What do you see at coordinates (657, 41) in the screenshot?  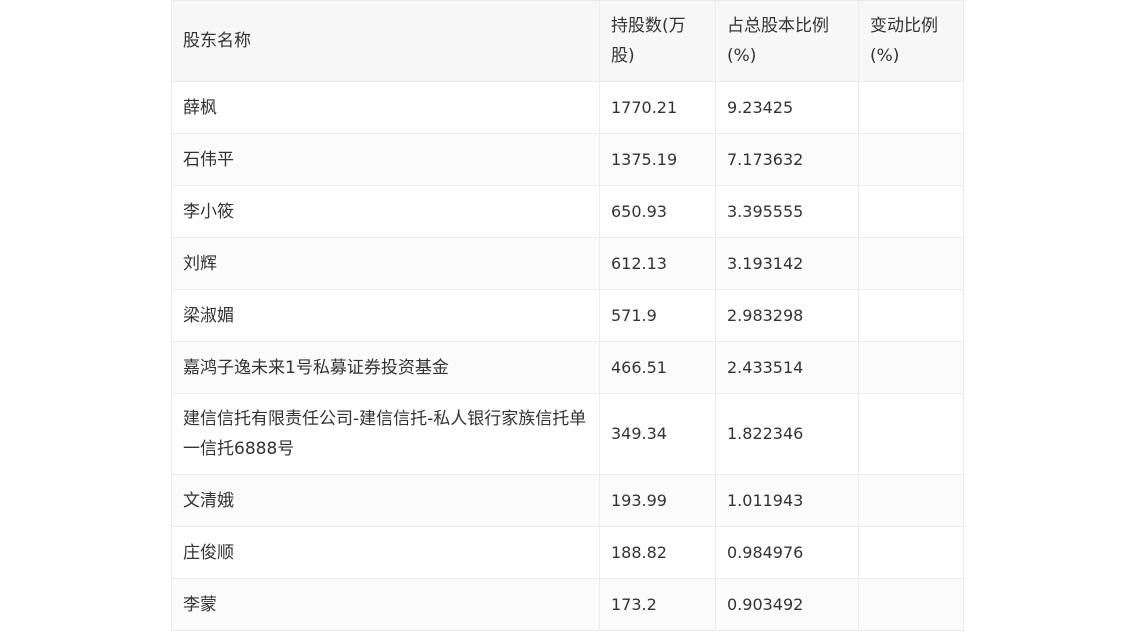 I see `header-shares-held: 持股数(万股)` at bounding box center [657, 41].